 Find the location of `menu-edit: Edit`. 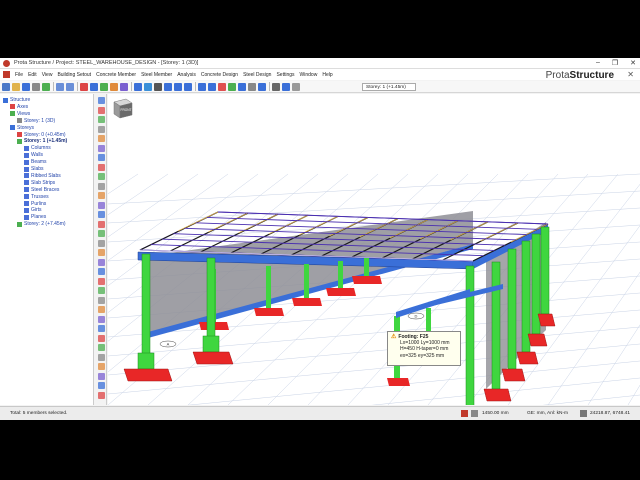

menu-edit: Edit is located at coordinates (32, 75).